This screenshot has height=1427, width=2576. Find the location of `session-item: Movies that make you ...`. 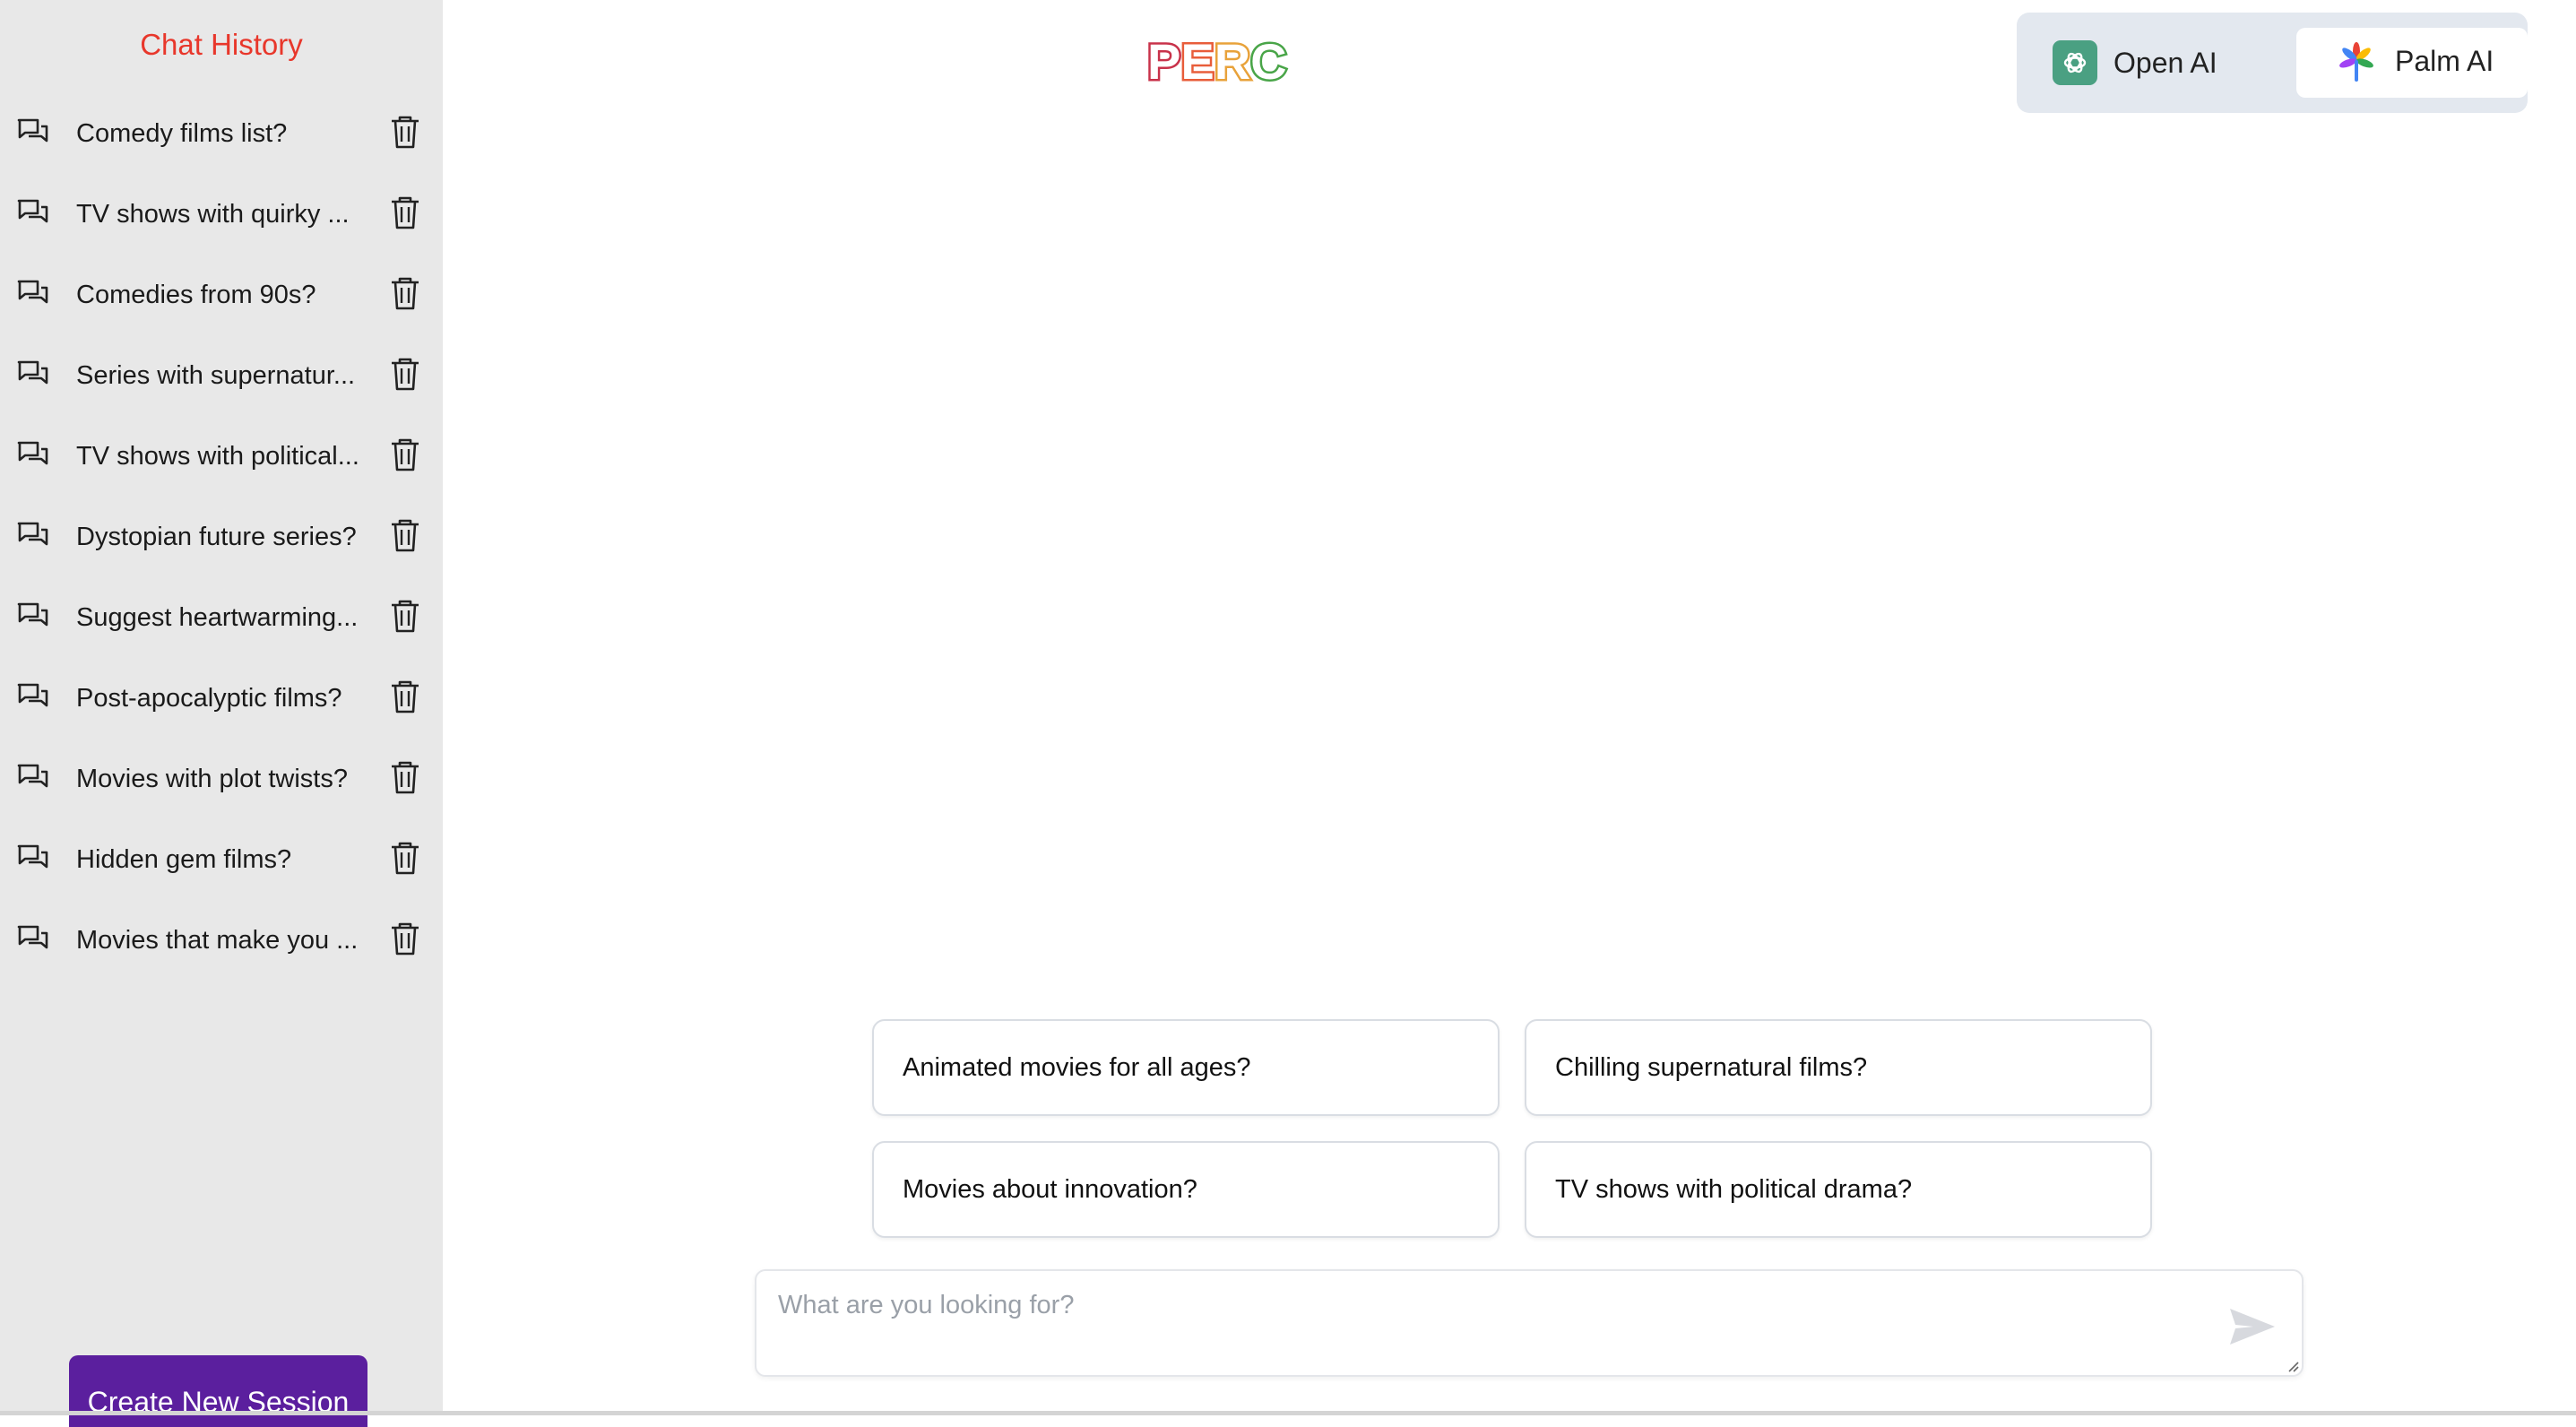

session-item: Movies that make you ... is located at coordinates (221, 954).